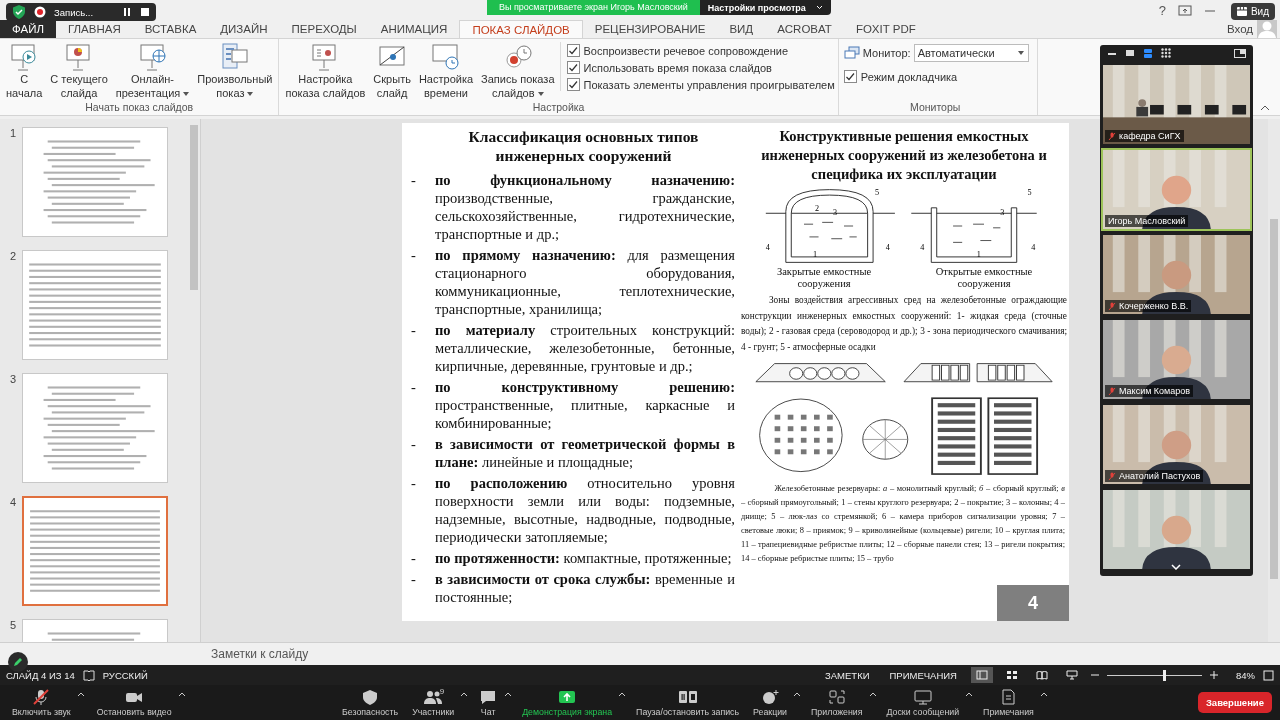  Describe the element at coordinates (1008, 702) in the screenshot. I see `toolbar-button: Примечания` at that location.